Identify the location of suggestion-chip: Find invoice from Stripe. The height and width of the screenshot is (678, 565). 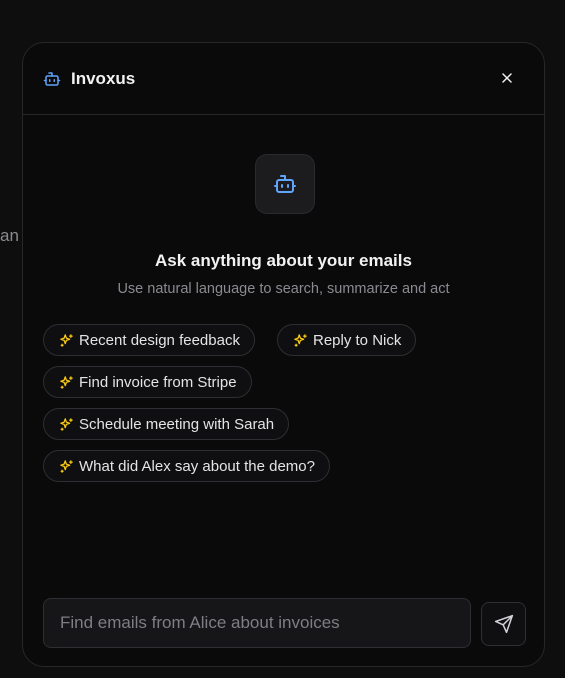
(147, 382).